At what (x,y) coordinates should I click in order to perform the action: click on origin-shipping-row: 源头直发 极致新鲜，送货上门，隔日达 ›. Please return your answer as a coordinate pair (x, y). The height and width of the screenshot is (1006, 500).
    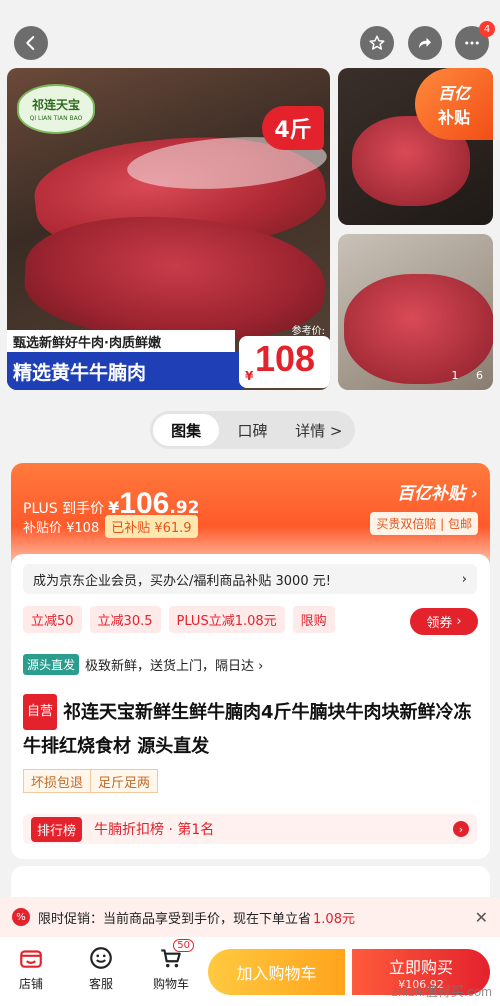
    Looking at the image, I should click on (143, 664).